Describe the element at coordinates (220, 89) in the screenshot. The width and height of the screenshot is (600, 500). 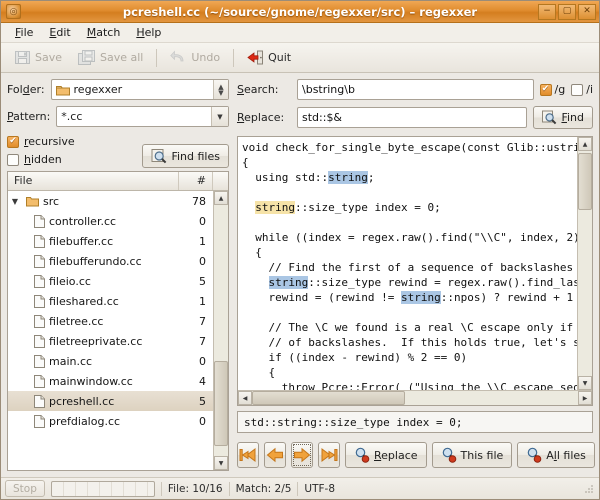
I see `folder-spinner: ▲ ▼` at that location.